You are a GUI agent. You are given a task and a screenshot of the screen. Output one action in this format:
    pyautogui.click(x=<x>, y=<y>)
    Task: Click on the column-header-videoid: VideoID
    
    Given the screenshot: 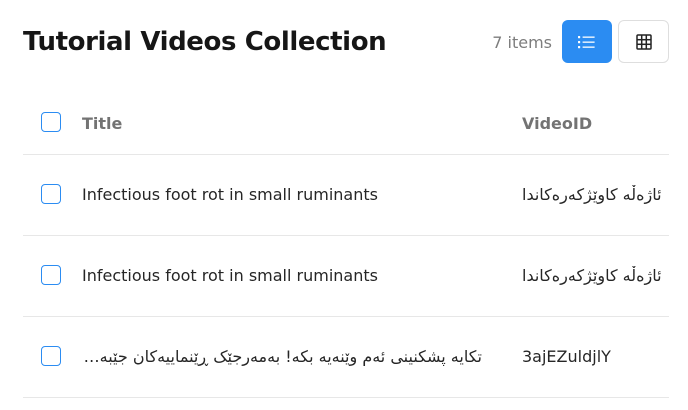 What is the action you would take?
    pyautogui.click(x=595, y=123)
    